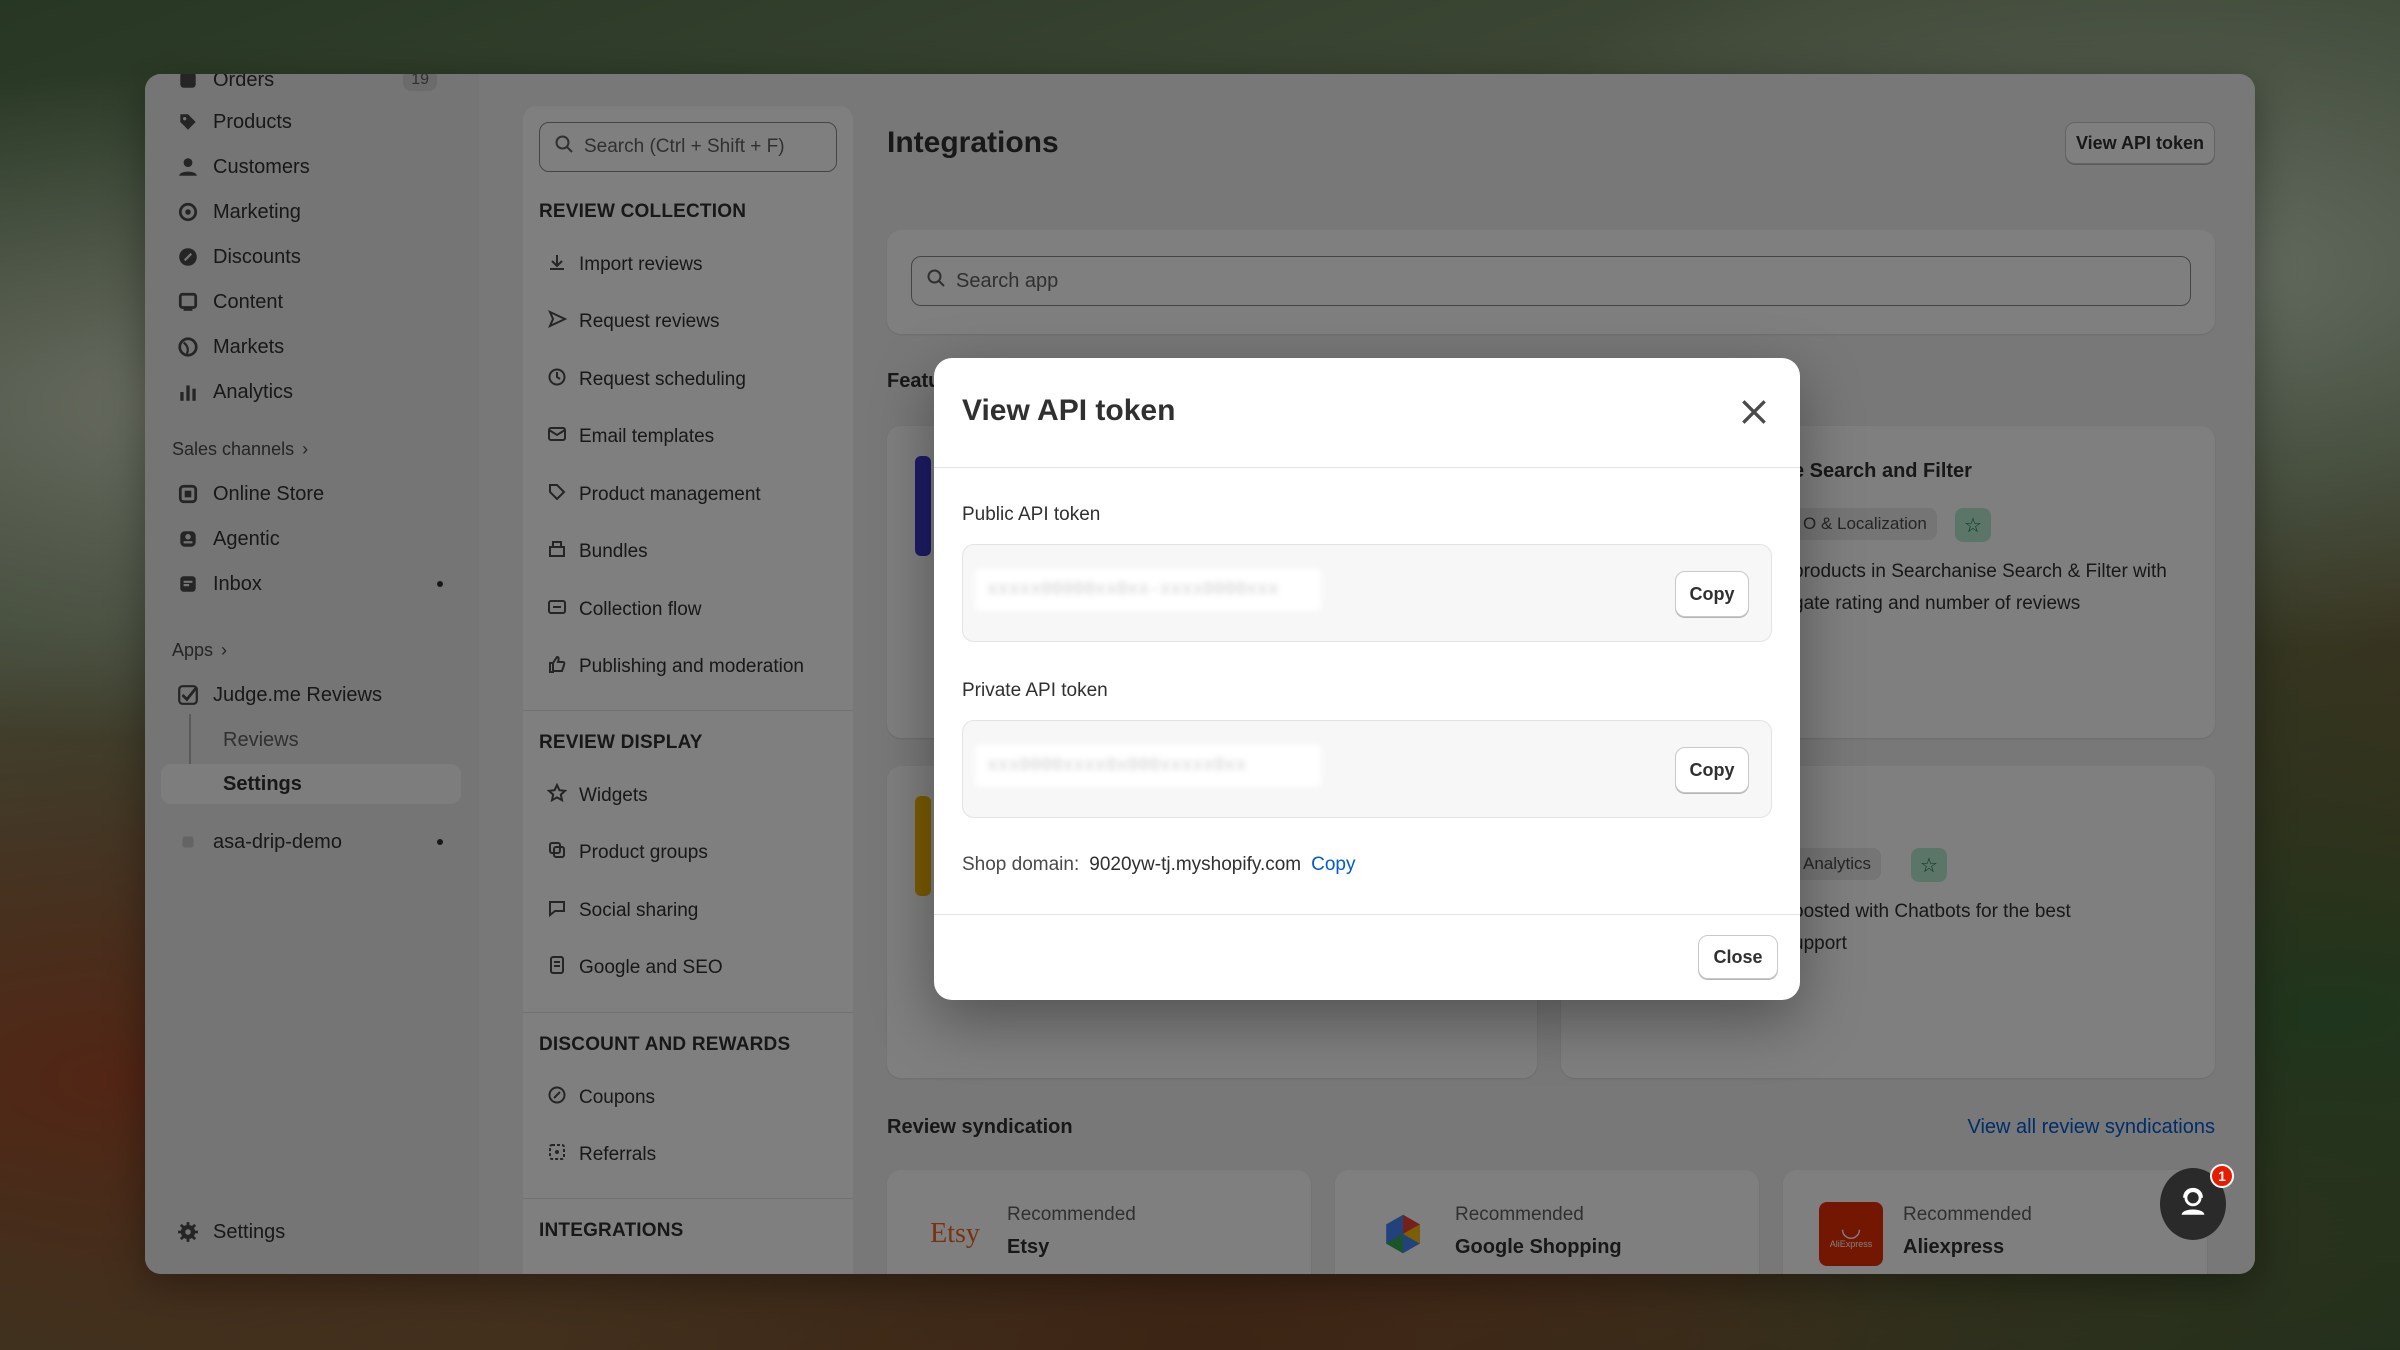 Image resolution: width=2400 pixels, height=1350 pixels. What do you see at coordinates (1754, 412) in the screenshot?
I see `close-icon` at bounding box center [1754, 412].